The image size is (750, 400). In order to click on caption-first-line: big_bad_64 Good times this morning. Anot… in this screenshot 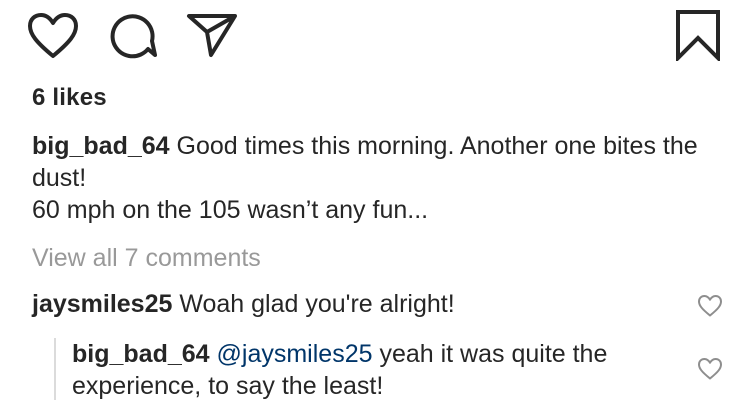, I will do `click(377, 162)`.